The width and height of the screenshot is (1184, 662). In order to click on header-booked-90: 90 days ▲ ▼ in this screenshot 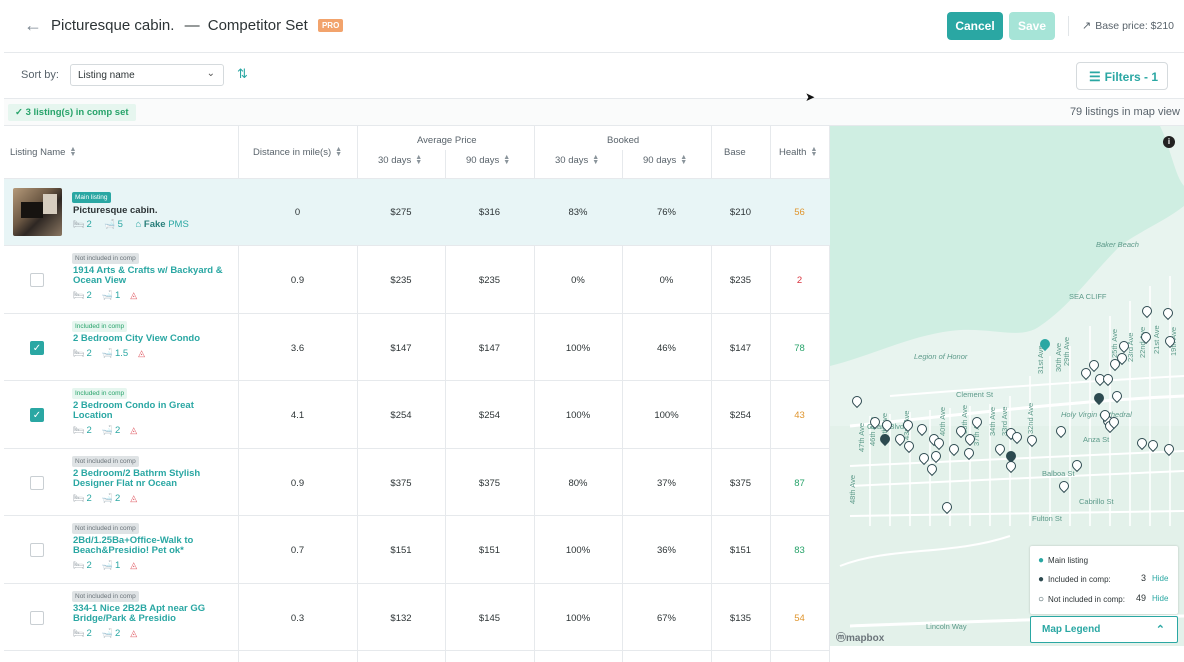, I will do `click(665, 160)`.